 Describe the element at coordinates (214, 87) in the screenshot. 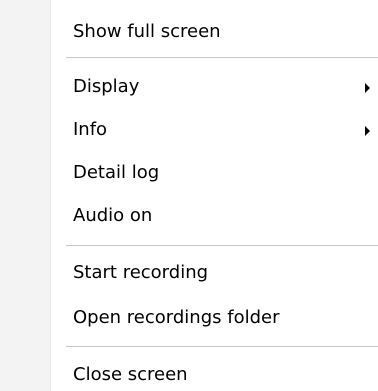

I see `menu-item-display: Display` at that location.